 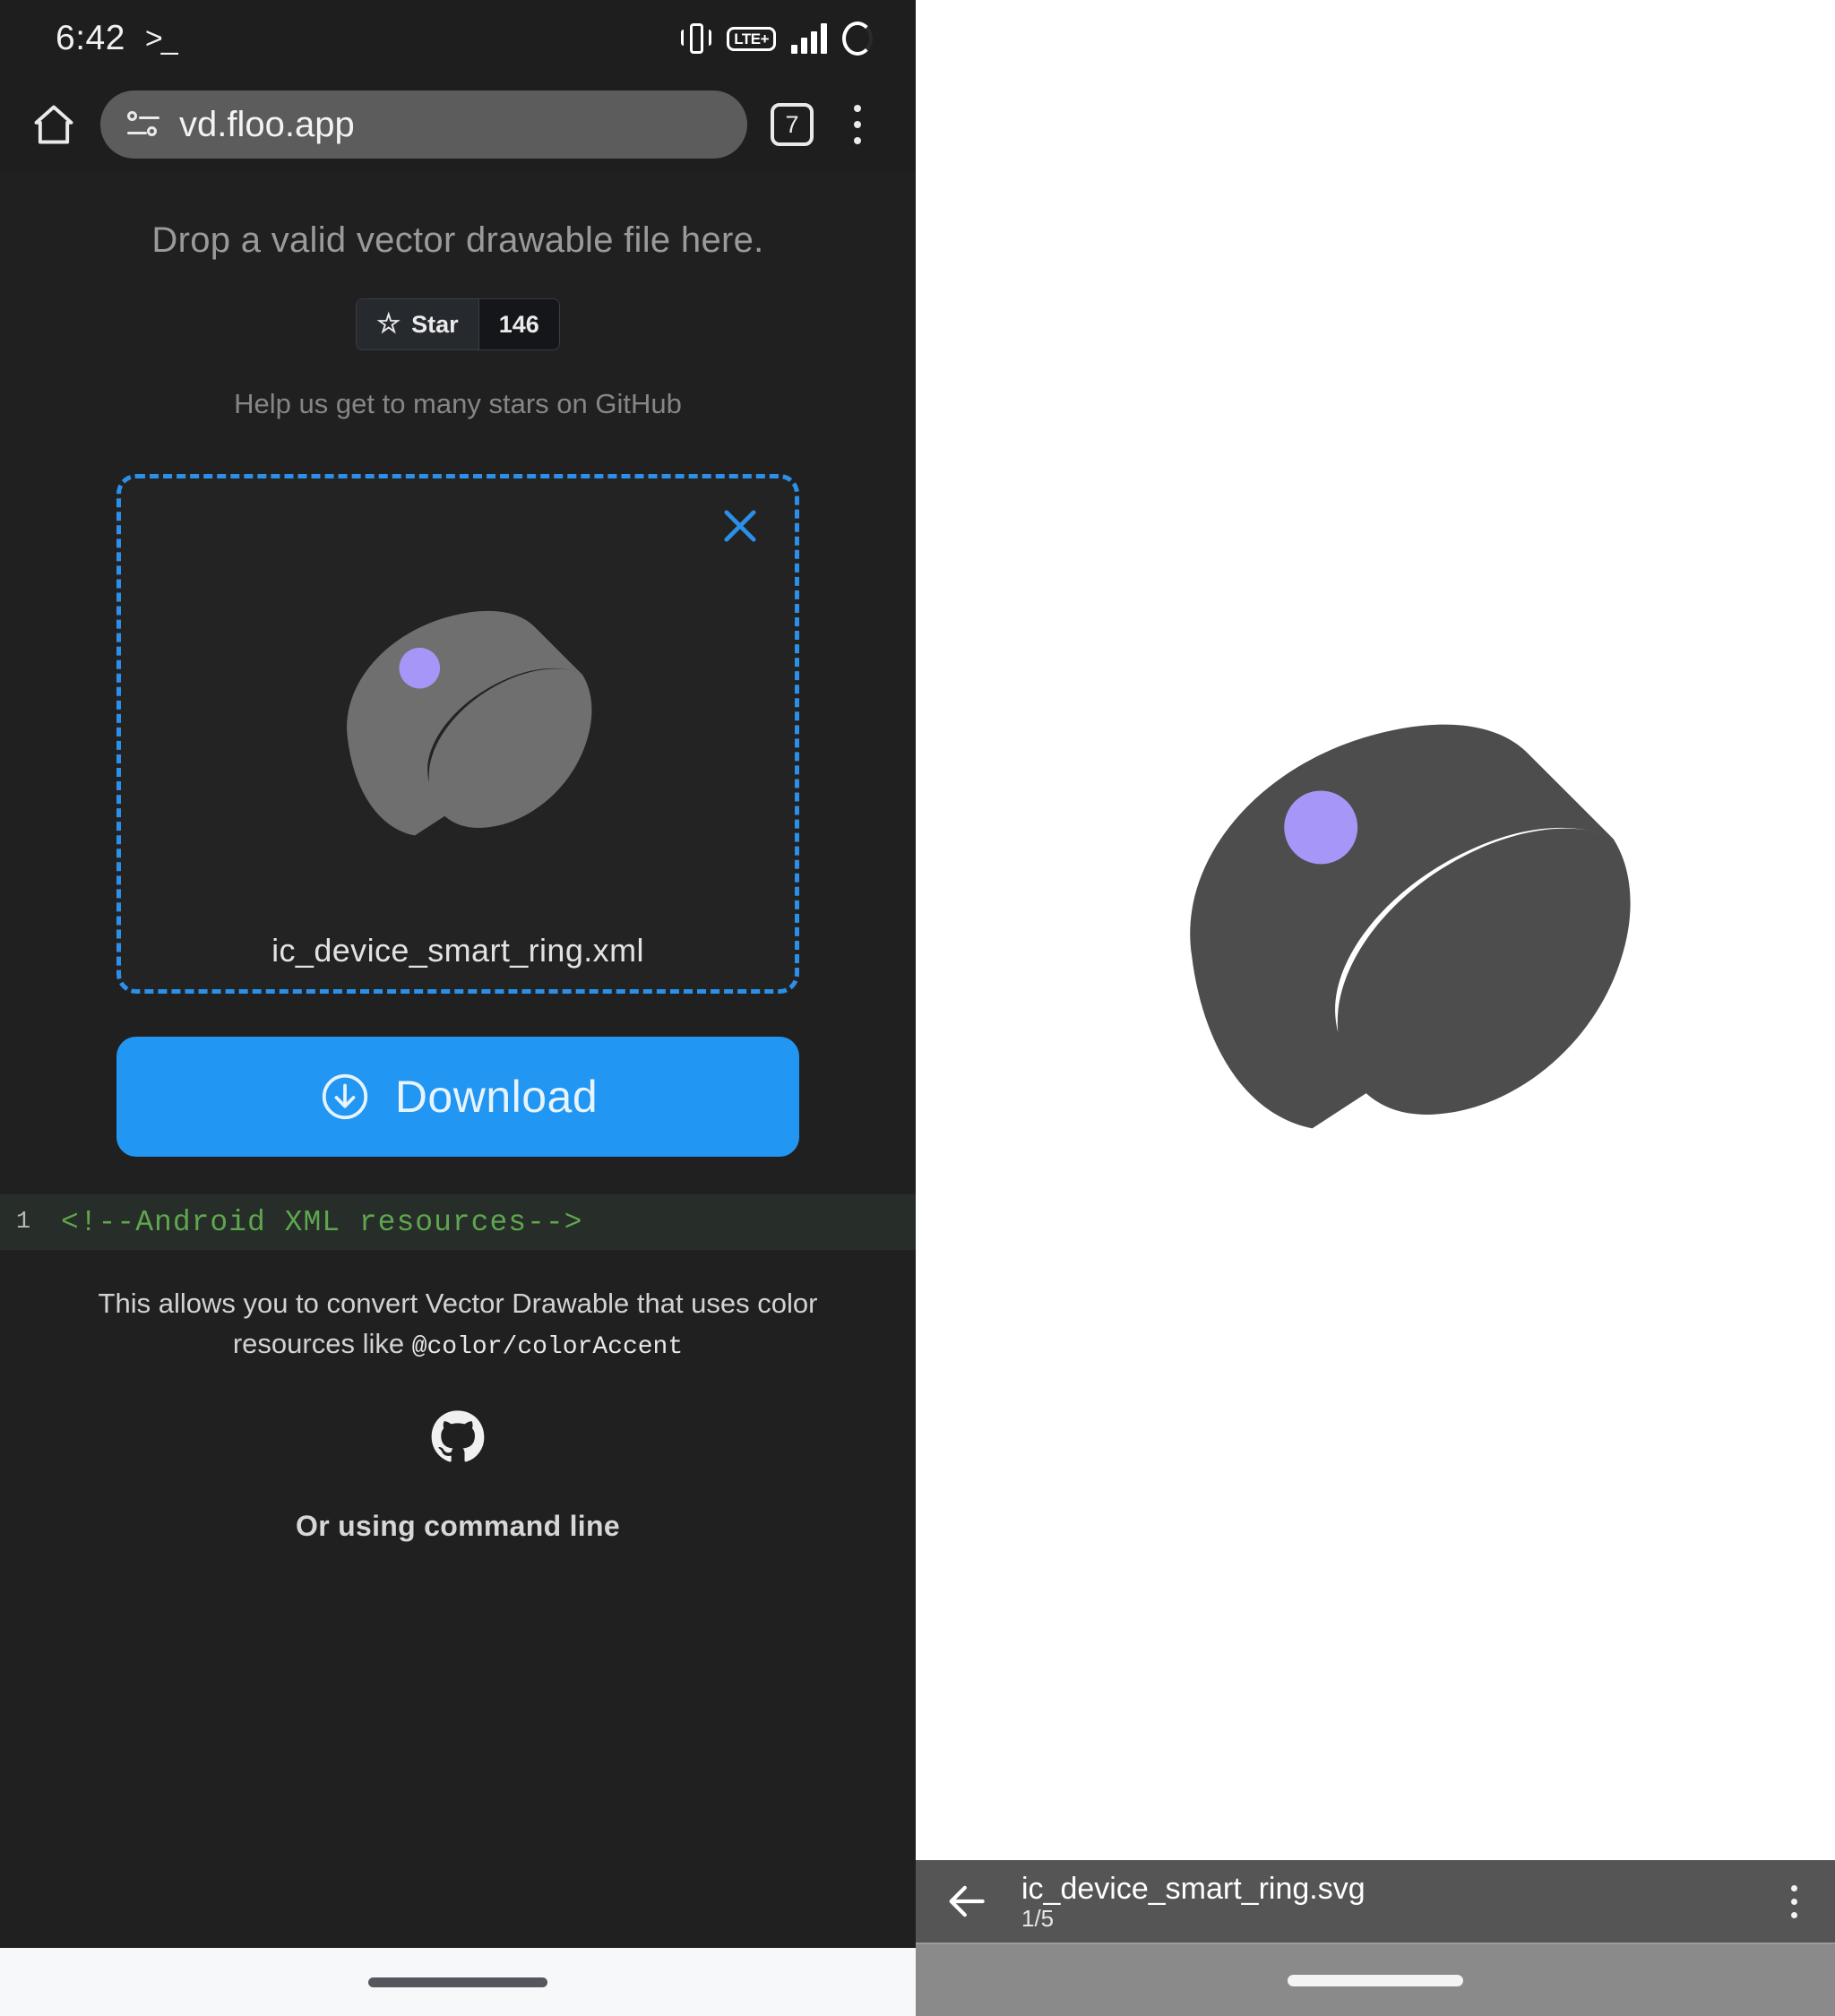 I want to click on file-dropzone: ic_device_smart_ring.xml, so click(x=458, y=734).